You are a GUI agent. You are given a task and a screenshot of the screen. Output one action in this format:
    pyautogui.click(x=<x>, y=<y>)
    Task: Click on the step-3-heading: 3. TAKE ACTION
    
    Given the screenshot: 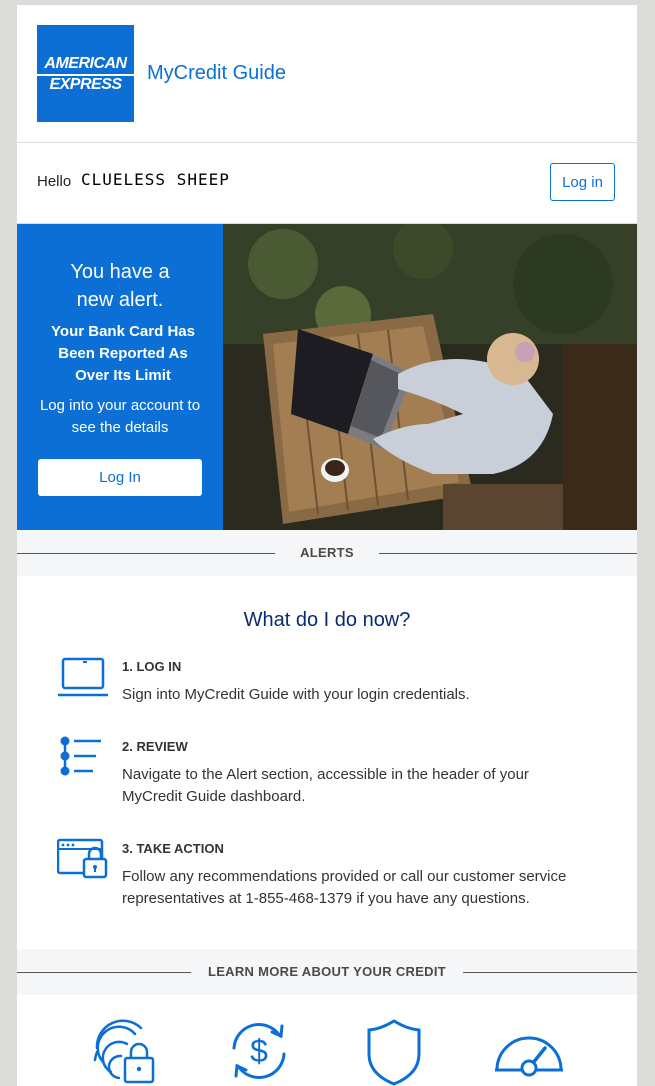 What is the action you would take?
    pyautogui.click(x=173, y=848)
    